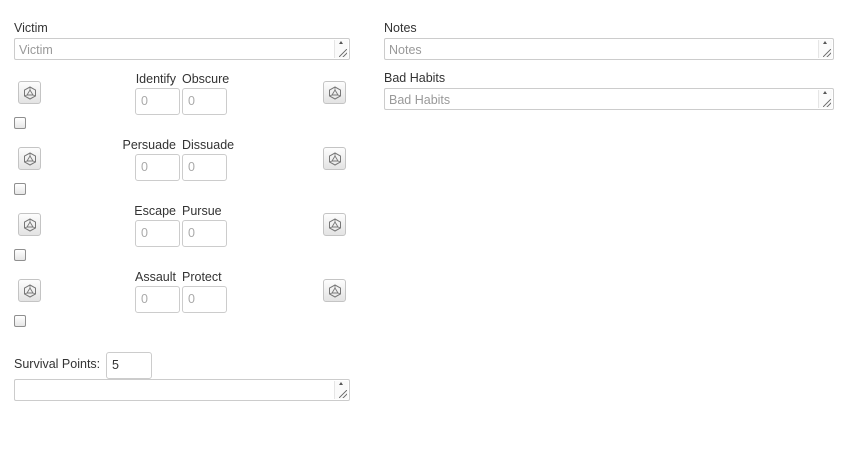  What do you see at coordinates (155, 211) in the screenshot?
I see `stat-left-label: Escape` at bounding box center [155, 211].